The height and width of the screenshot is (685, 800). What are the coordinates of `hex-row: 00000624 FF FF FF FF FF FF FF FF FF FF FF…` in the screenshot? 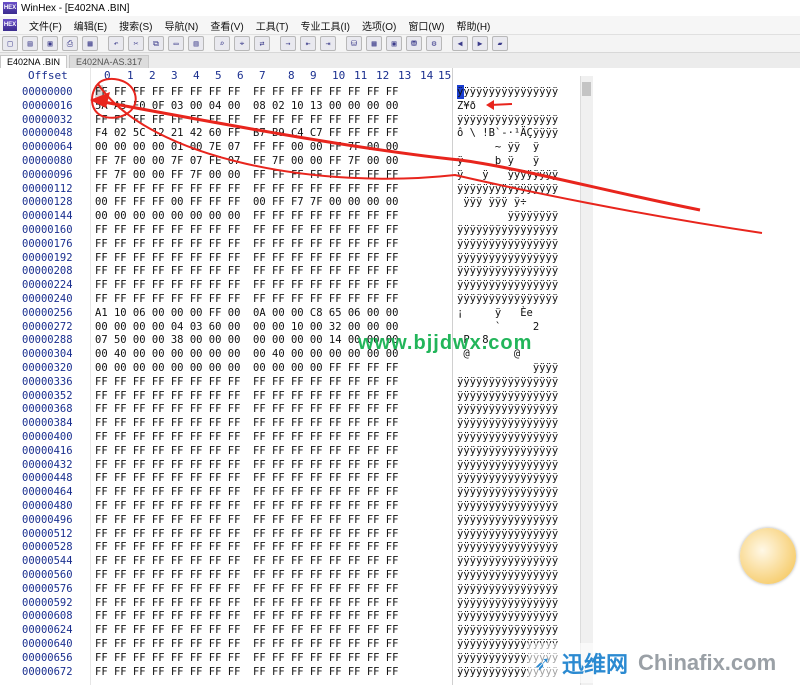 It's located at (290, 630).